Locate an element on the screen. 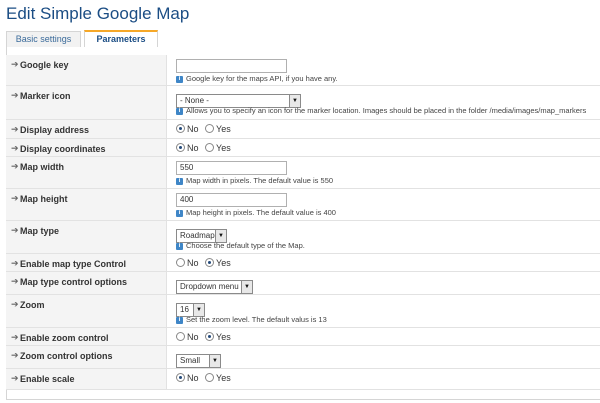 The height and width of the screenshot is (403, 600). page-title: Edit Simple Google Map is located at coordinates (98, 13).